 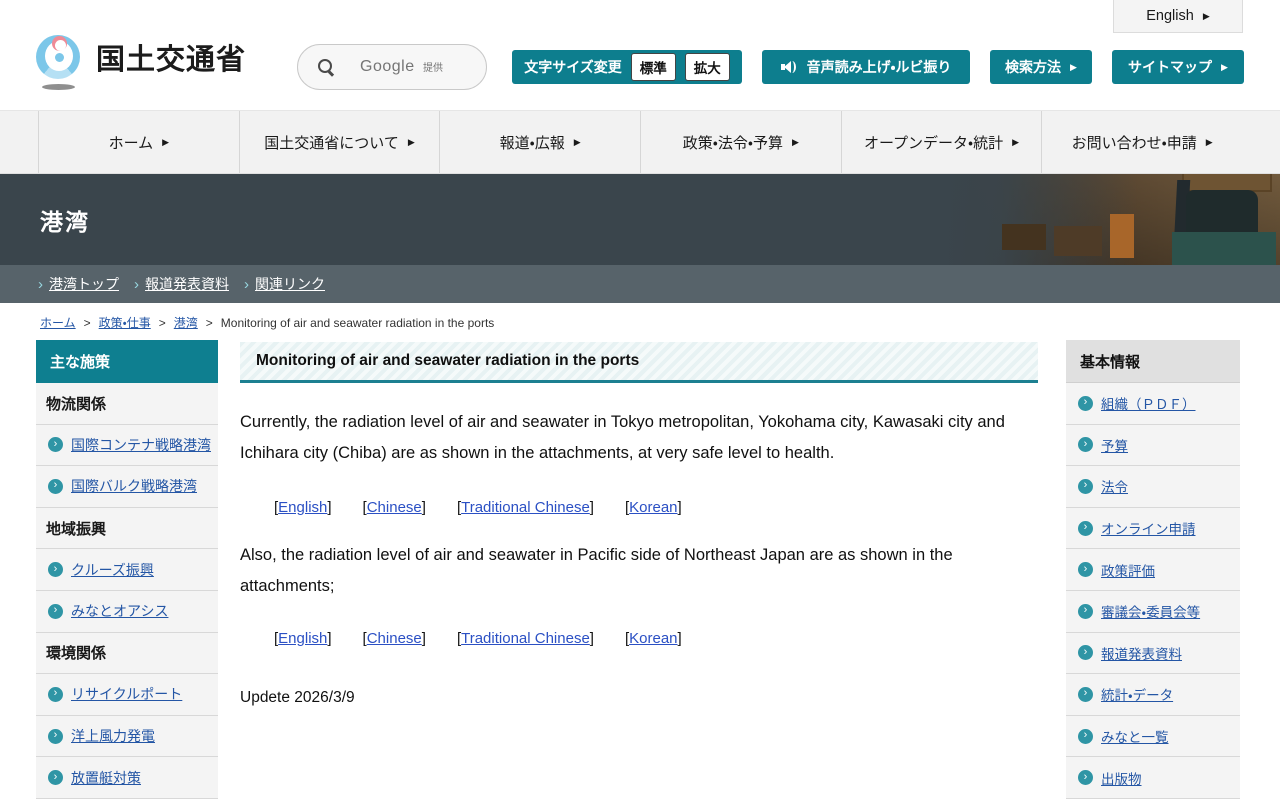 I want to click on nav-item: 政策・法令・予算 ▶, so click(x=740, y=142).